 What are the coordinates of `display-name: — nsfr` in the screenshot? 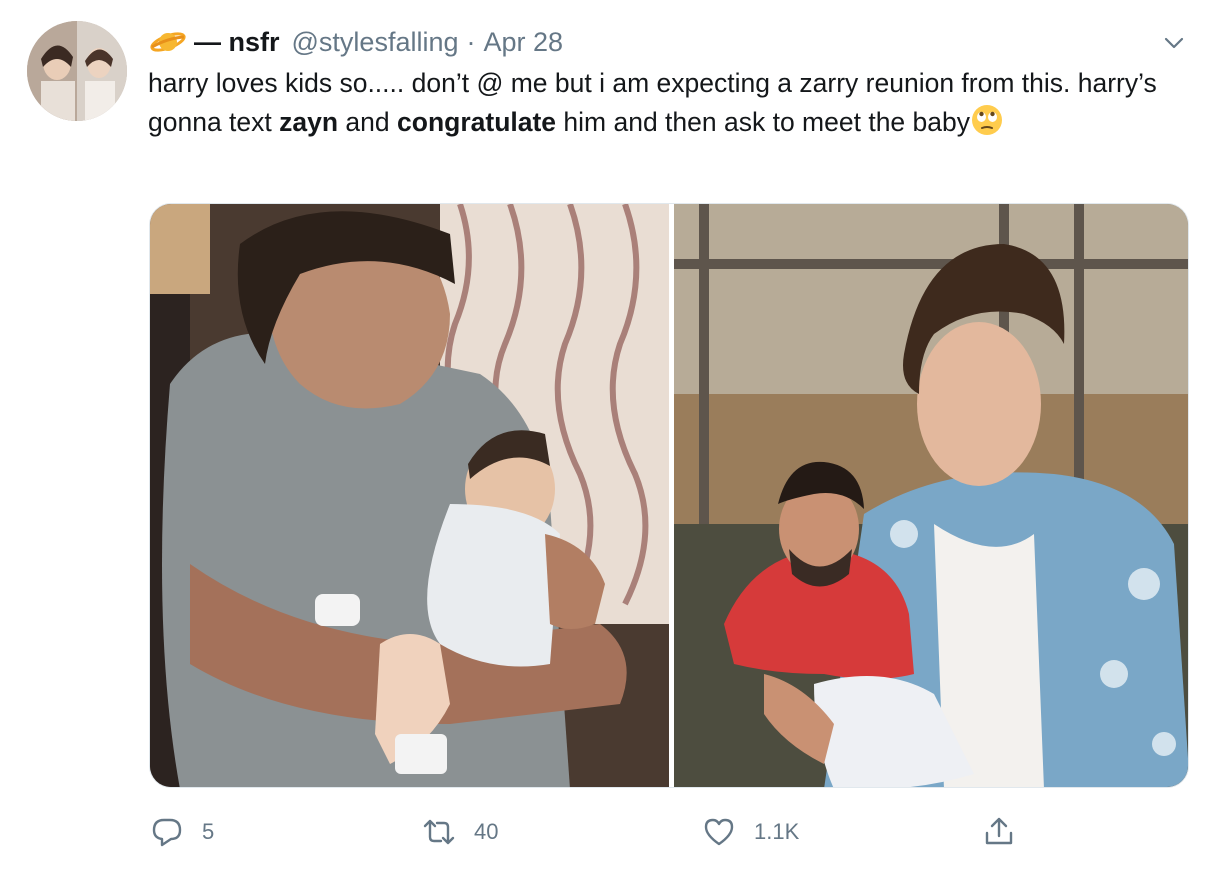 It's located at (237, 42).